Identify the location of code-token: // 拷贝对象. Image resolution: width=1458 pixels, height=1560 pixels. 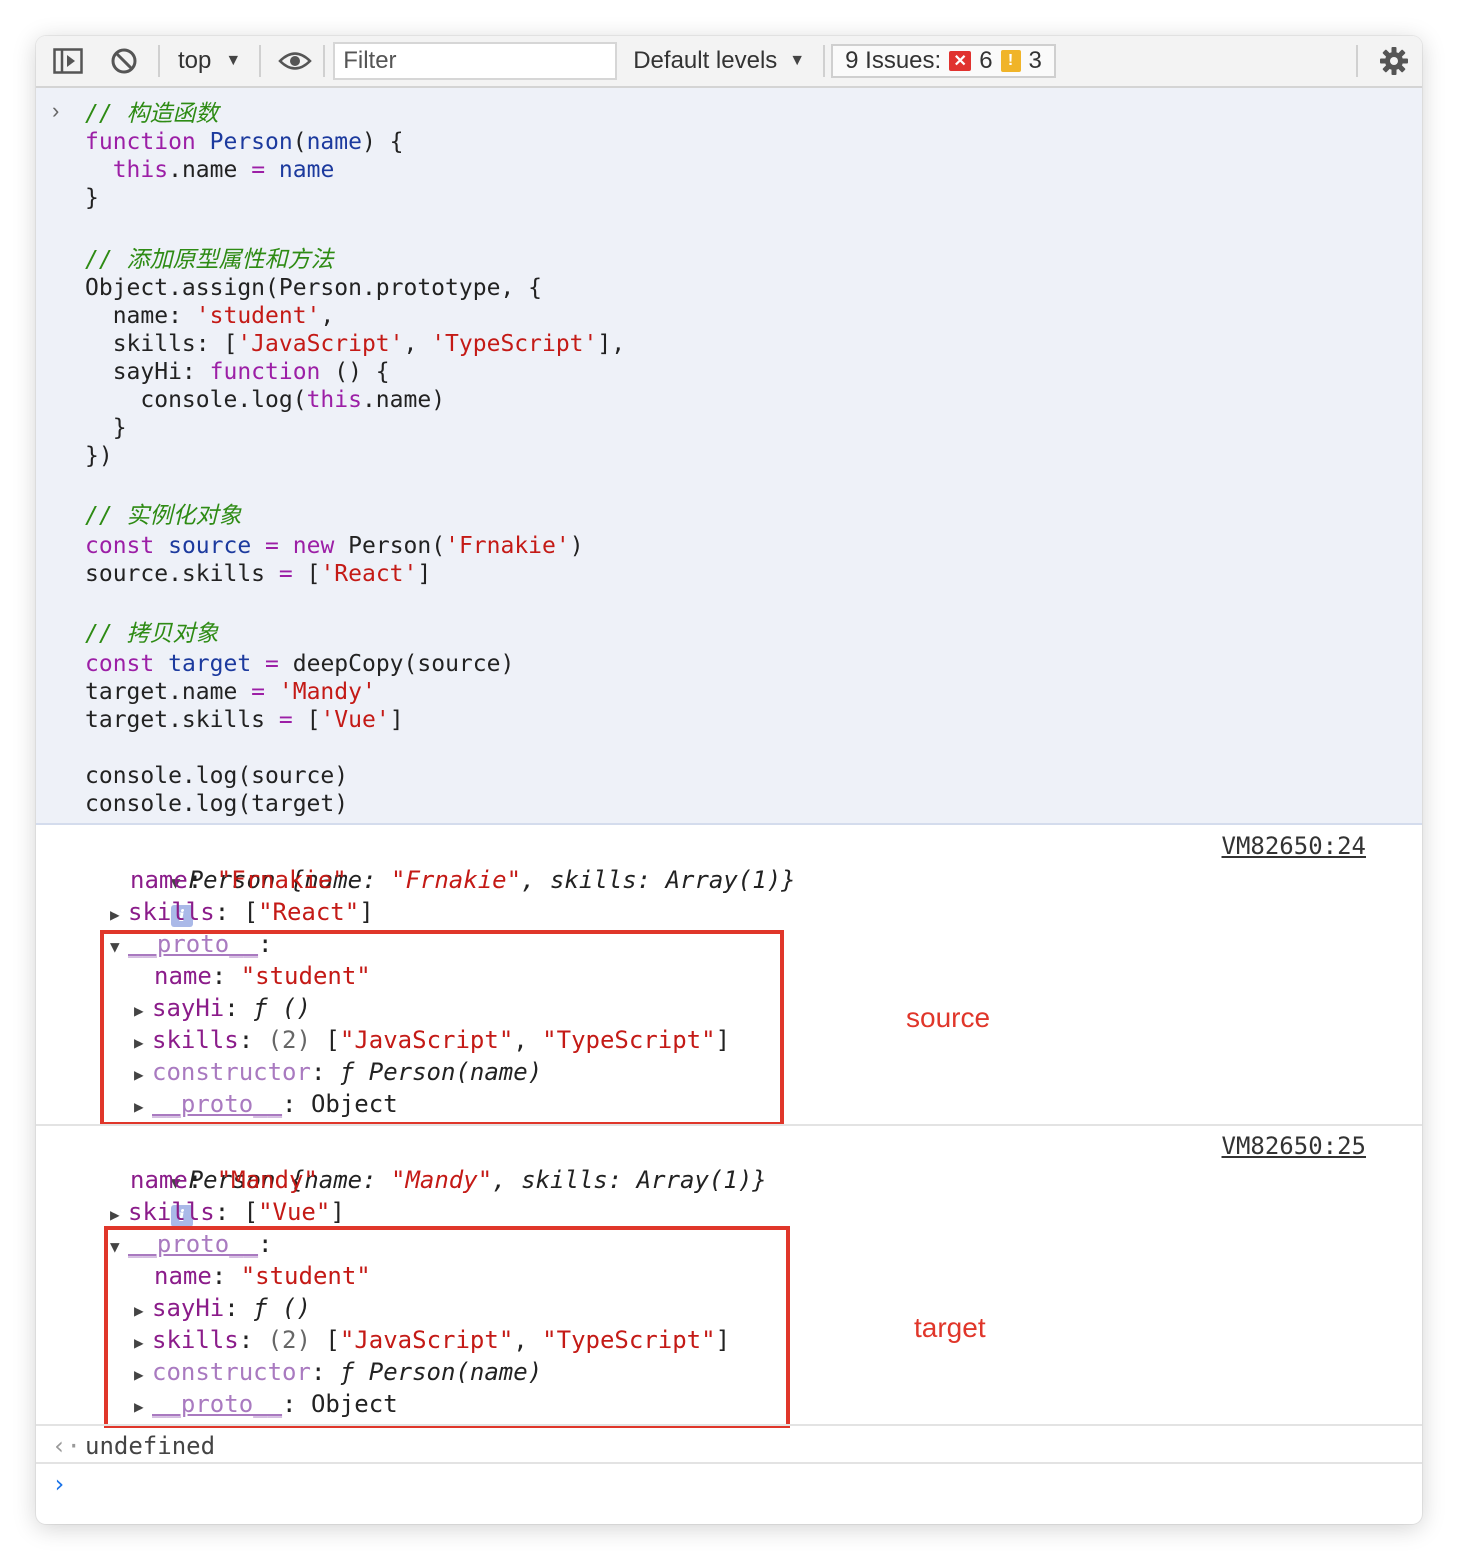
(152, 634).